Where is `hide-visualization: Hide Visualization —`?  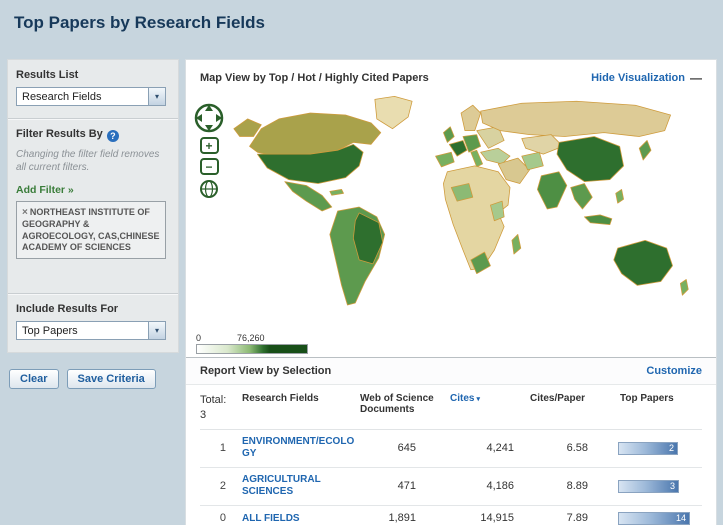
hide-visualization: Hide Visualization — is located at coordinates (646, 78).